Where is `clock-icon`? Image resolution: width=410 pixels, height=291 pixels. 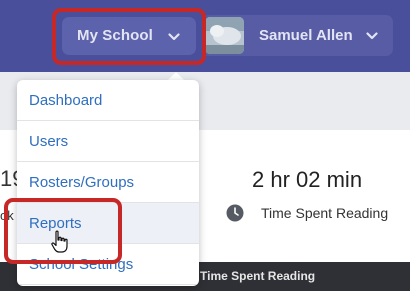 clock-icon is located at coordinates (235, 213).